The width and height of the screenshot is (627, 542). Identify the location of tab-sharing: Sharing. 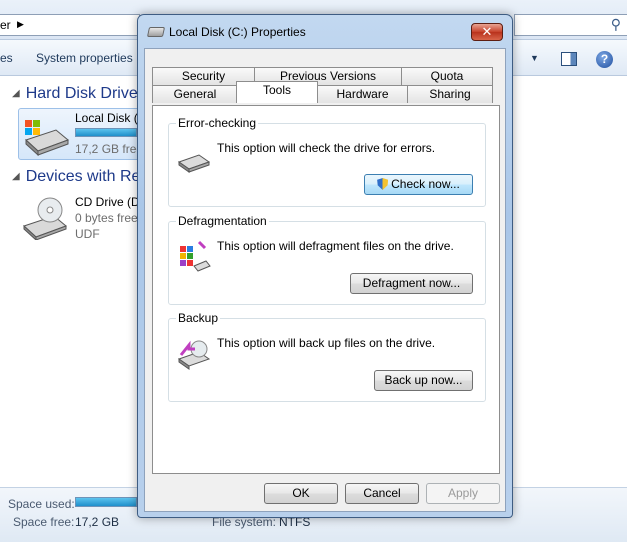
(450, 94).